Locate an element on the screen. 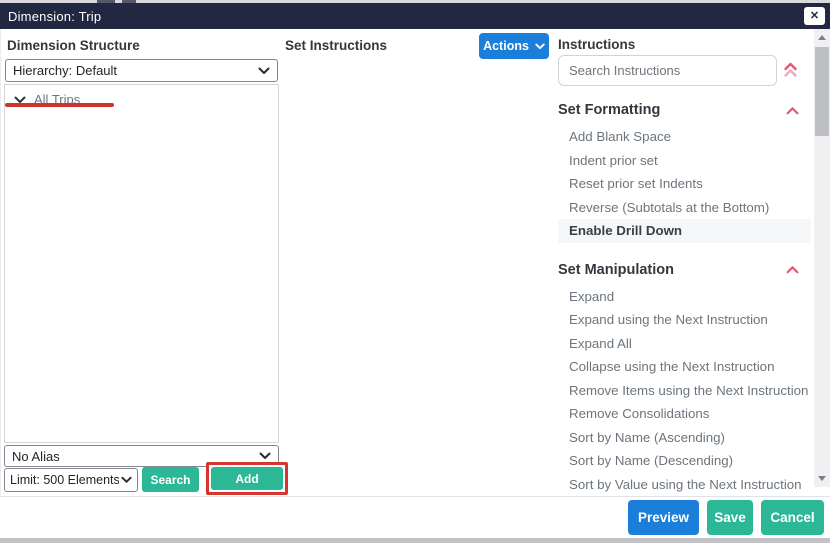 The width and height of the screenshot is (830, 543). actions-button-label: Actions is located at coordinates (506, 46).